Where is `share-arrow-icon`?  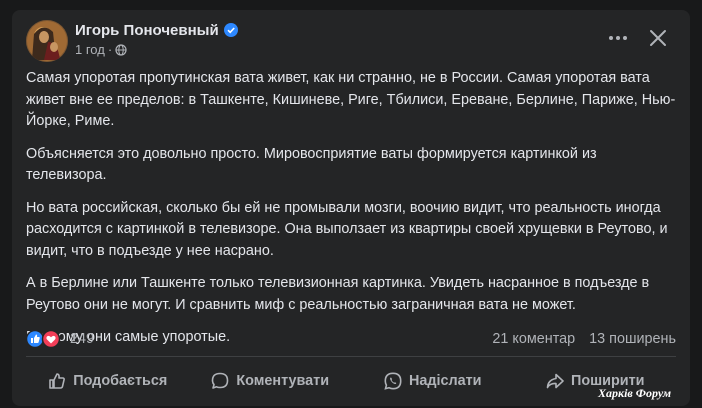
share-arrow-icon is located at coordinates (555, 381).